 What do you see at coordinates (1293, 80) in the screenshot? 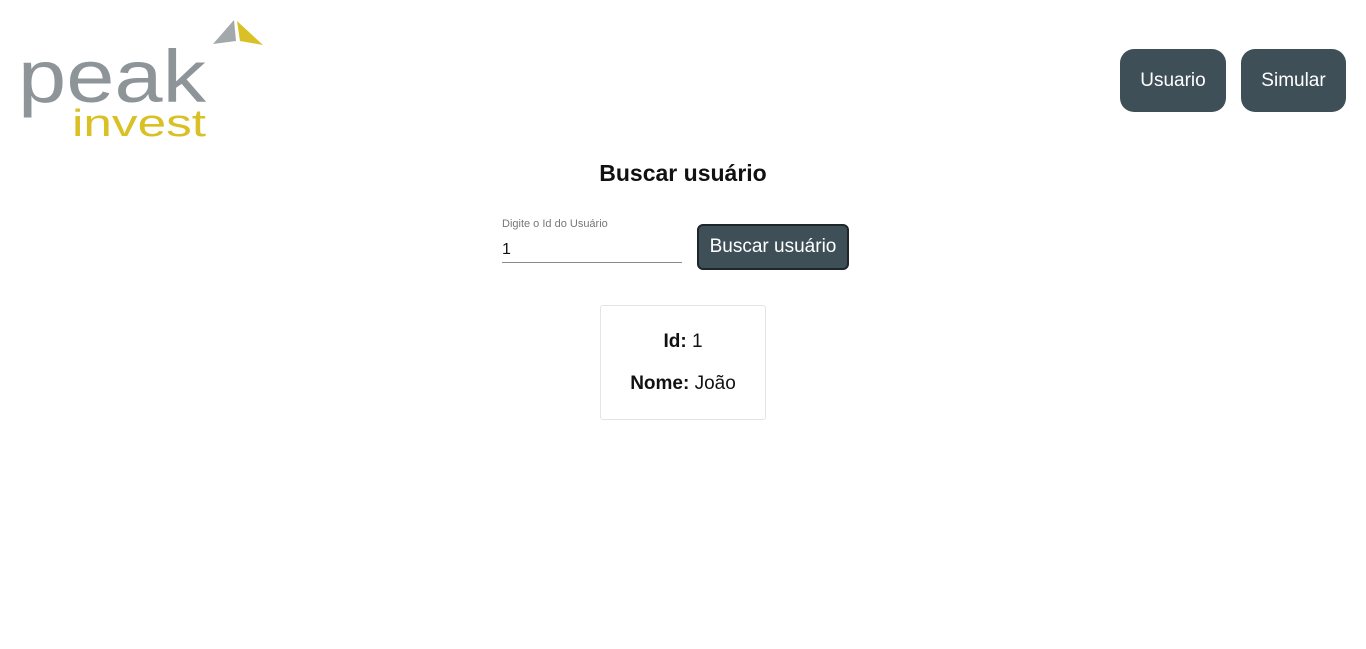
I see `simular-button: Simular` at bounding box center [1293, 80].